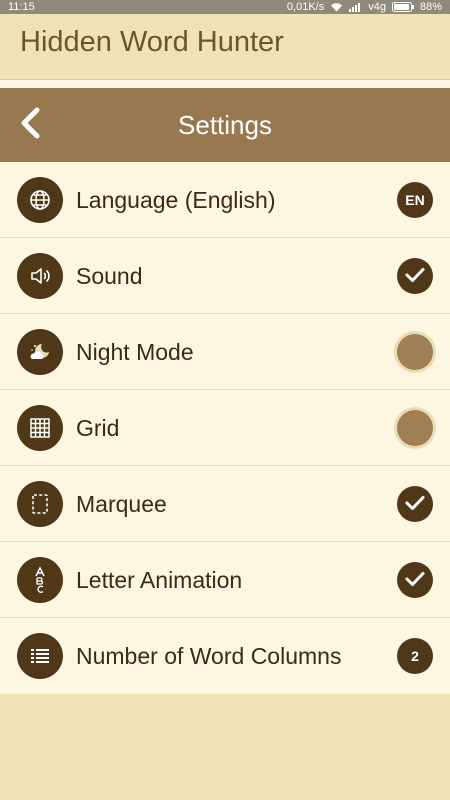 This screenshot has width=450, height=800. What do you see at coordinates (176, 200) in the screenshot?
I see `setting-label: Language (English)` at bounding box center [176, 200].